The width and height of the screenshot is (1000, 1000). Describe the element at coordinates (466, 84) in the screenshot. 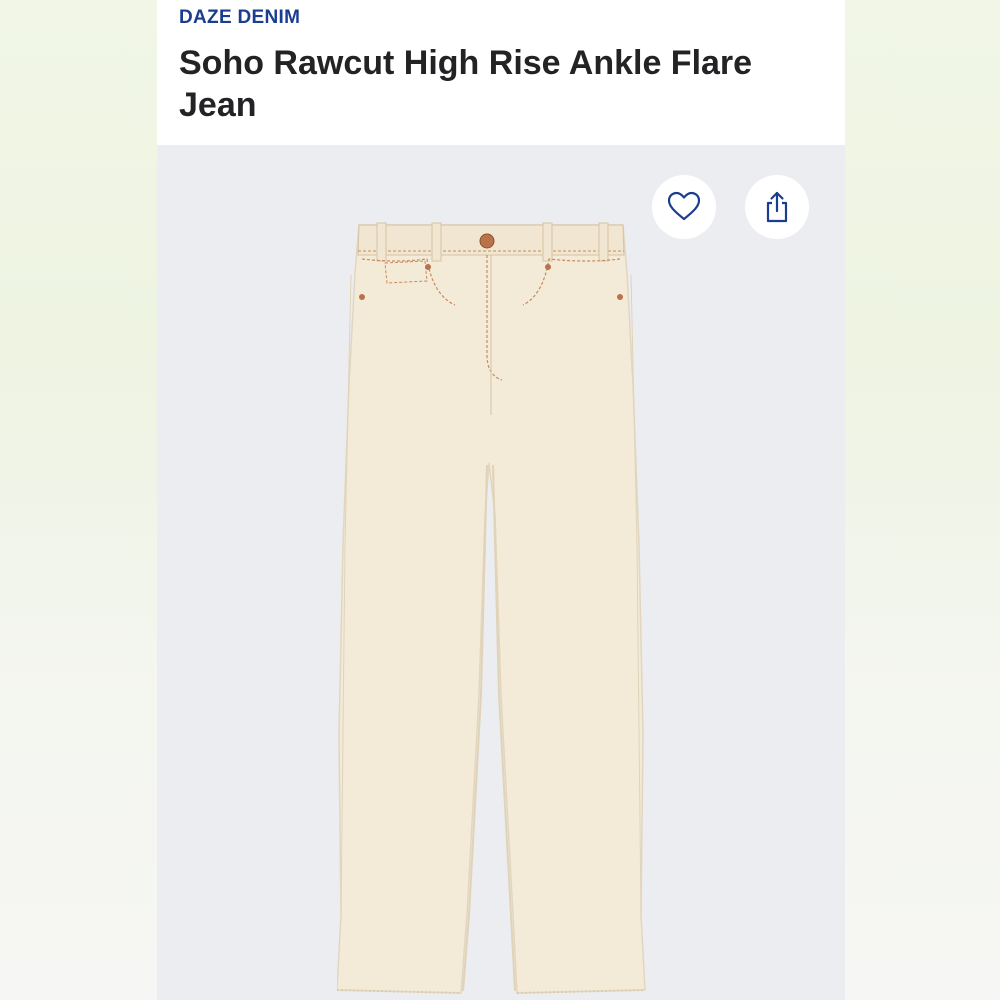

I see `product-title: Soho Rawcut High Rise Ankle Flare Jean` at that location.